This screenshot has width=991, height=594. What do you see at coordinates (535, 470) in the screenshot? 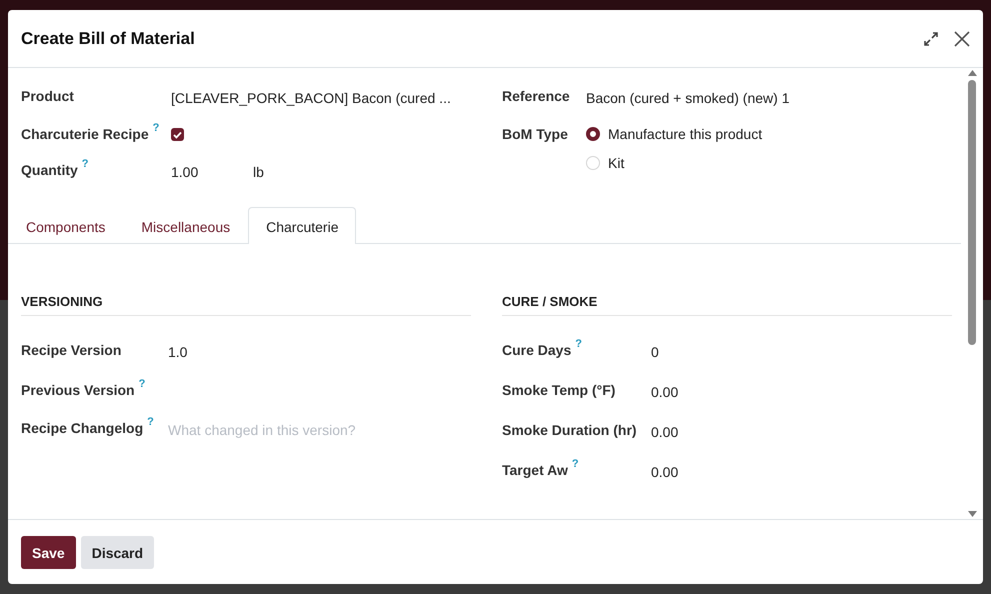
I see `field-label: Target Aw` at bounding box center [535, 470].